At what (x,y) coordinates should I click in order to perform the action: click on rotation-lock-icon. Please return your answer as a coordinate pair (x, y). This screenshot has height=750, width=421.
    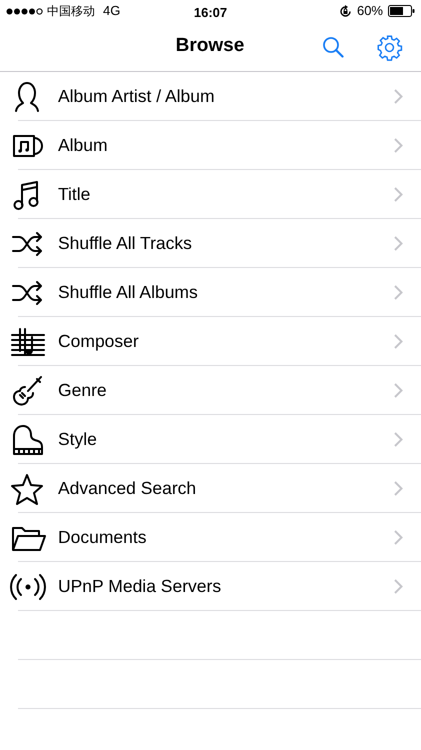
    Looking at the image, I should click on (345, 11).